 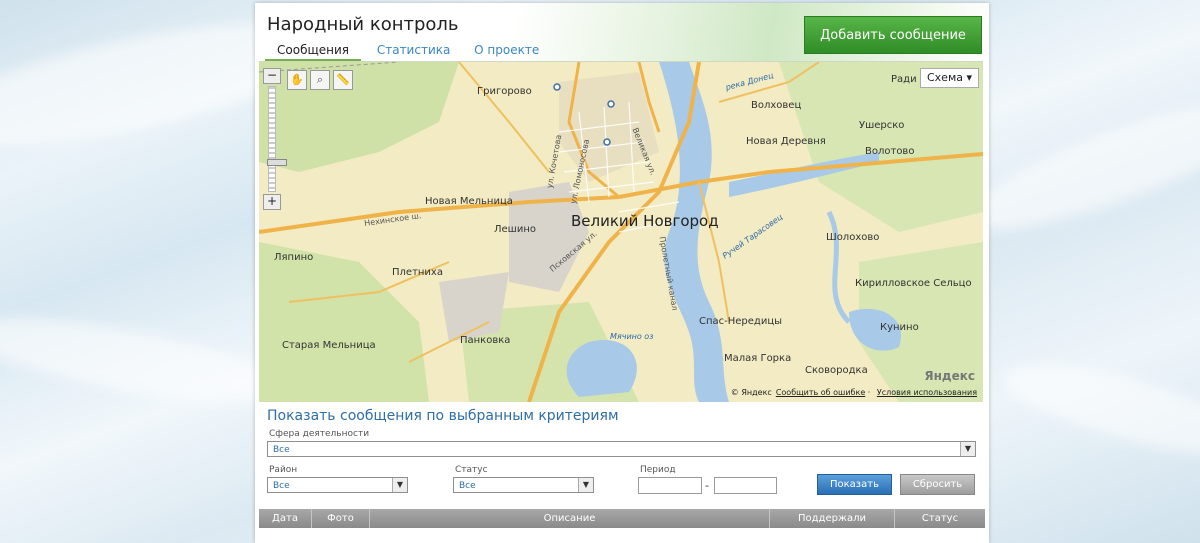 I want to click on column-status: Статус, so click(x=940, y=518).